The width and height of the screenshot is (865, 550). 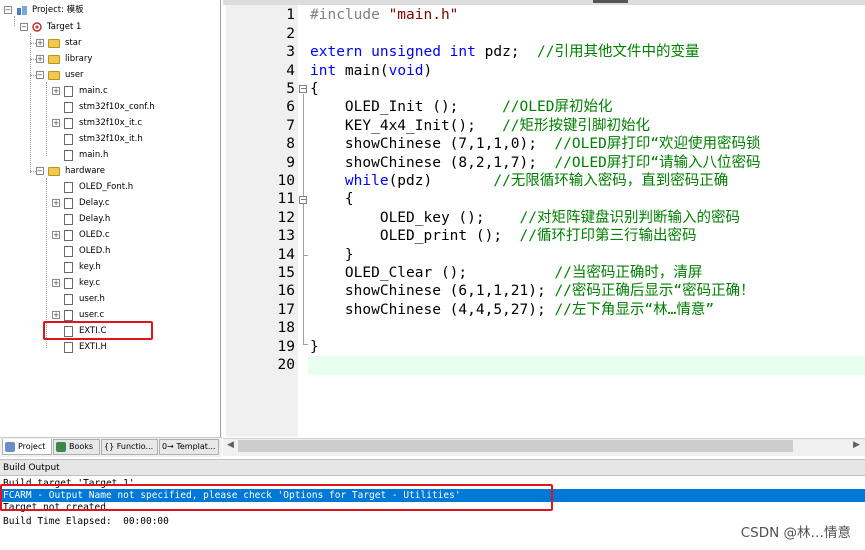 I want to click on tree-file-label: main.c, so click(x=93, y=91).